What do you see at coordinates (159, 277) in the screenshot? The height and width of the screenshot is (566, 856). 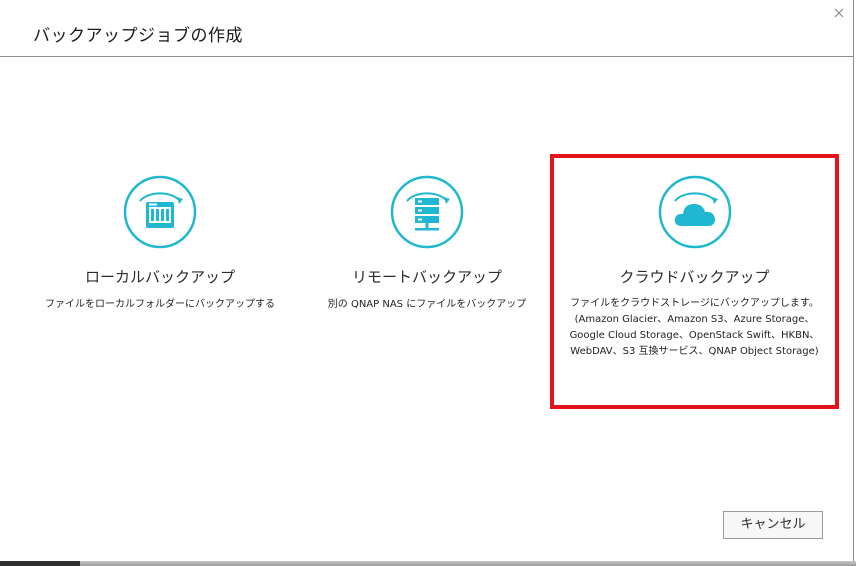 I see `option-label: ローカルバックアップ` at bounding box center [159, 277].